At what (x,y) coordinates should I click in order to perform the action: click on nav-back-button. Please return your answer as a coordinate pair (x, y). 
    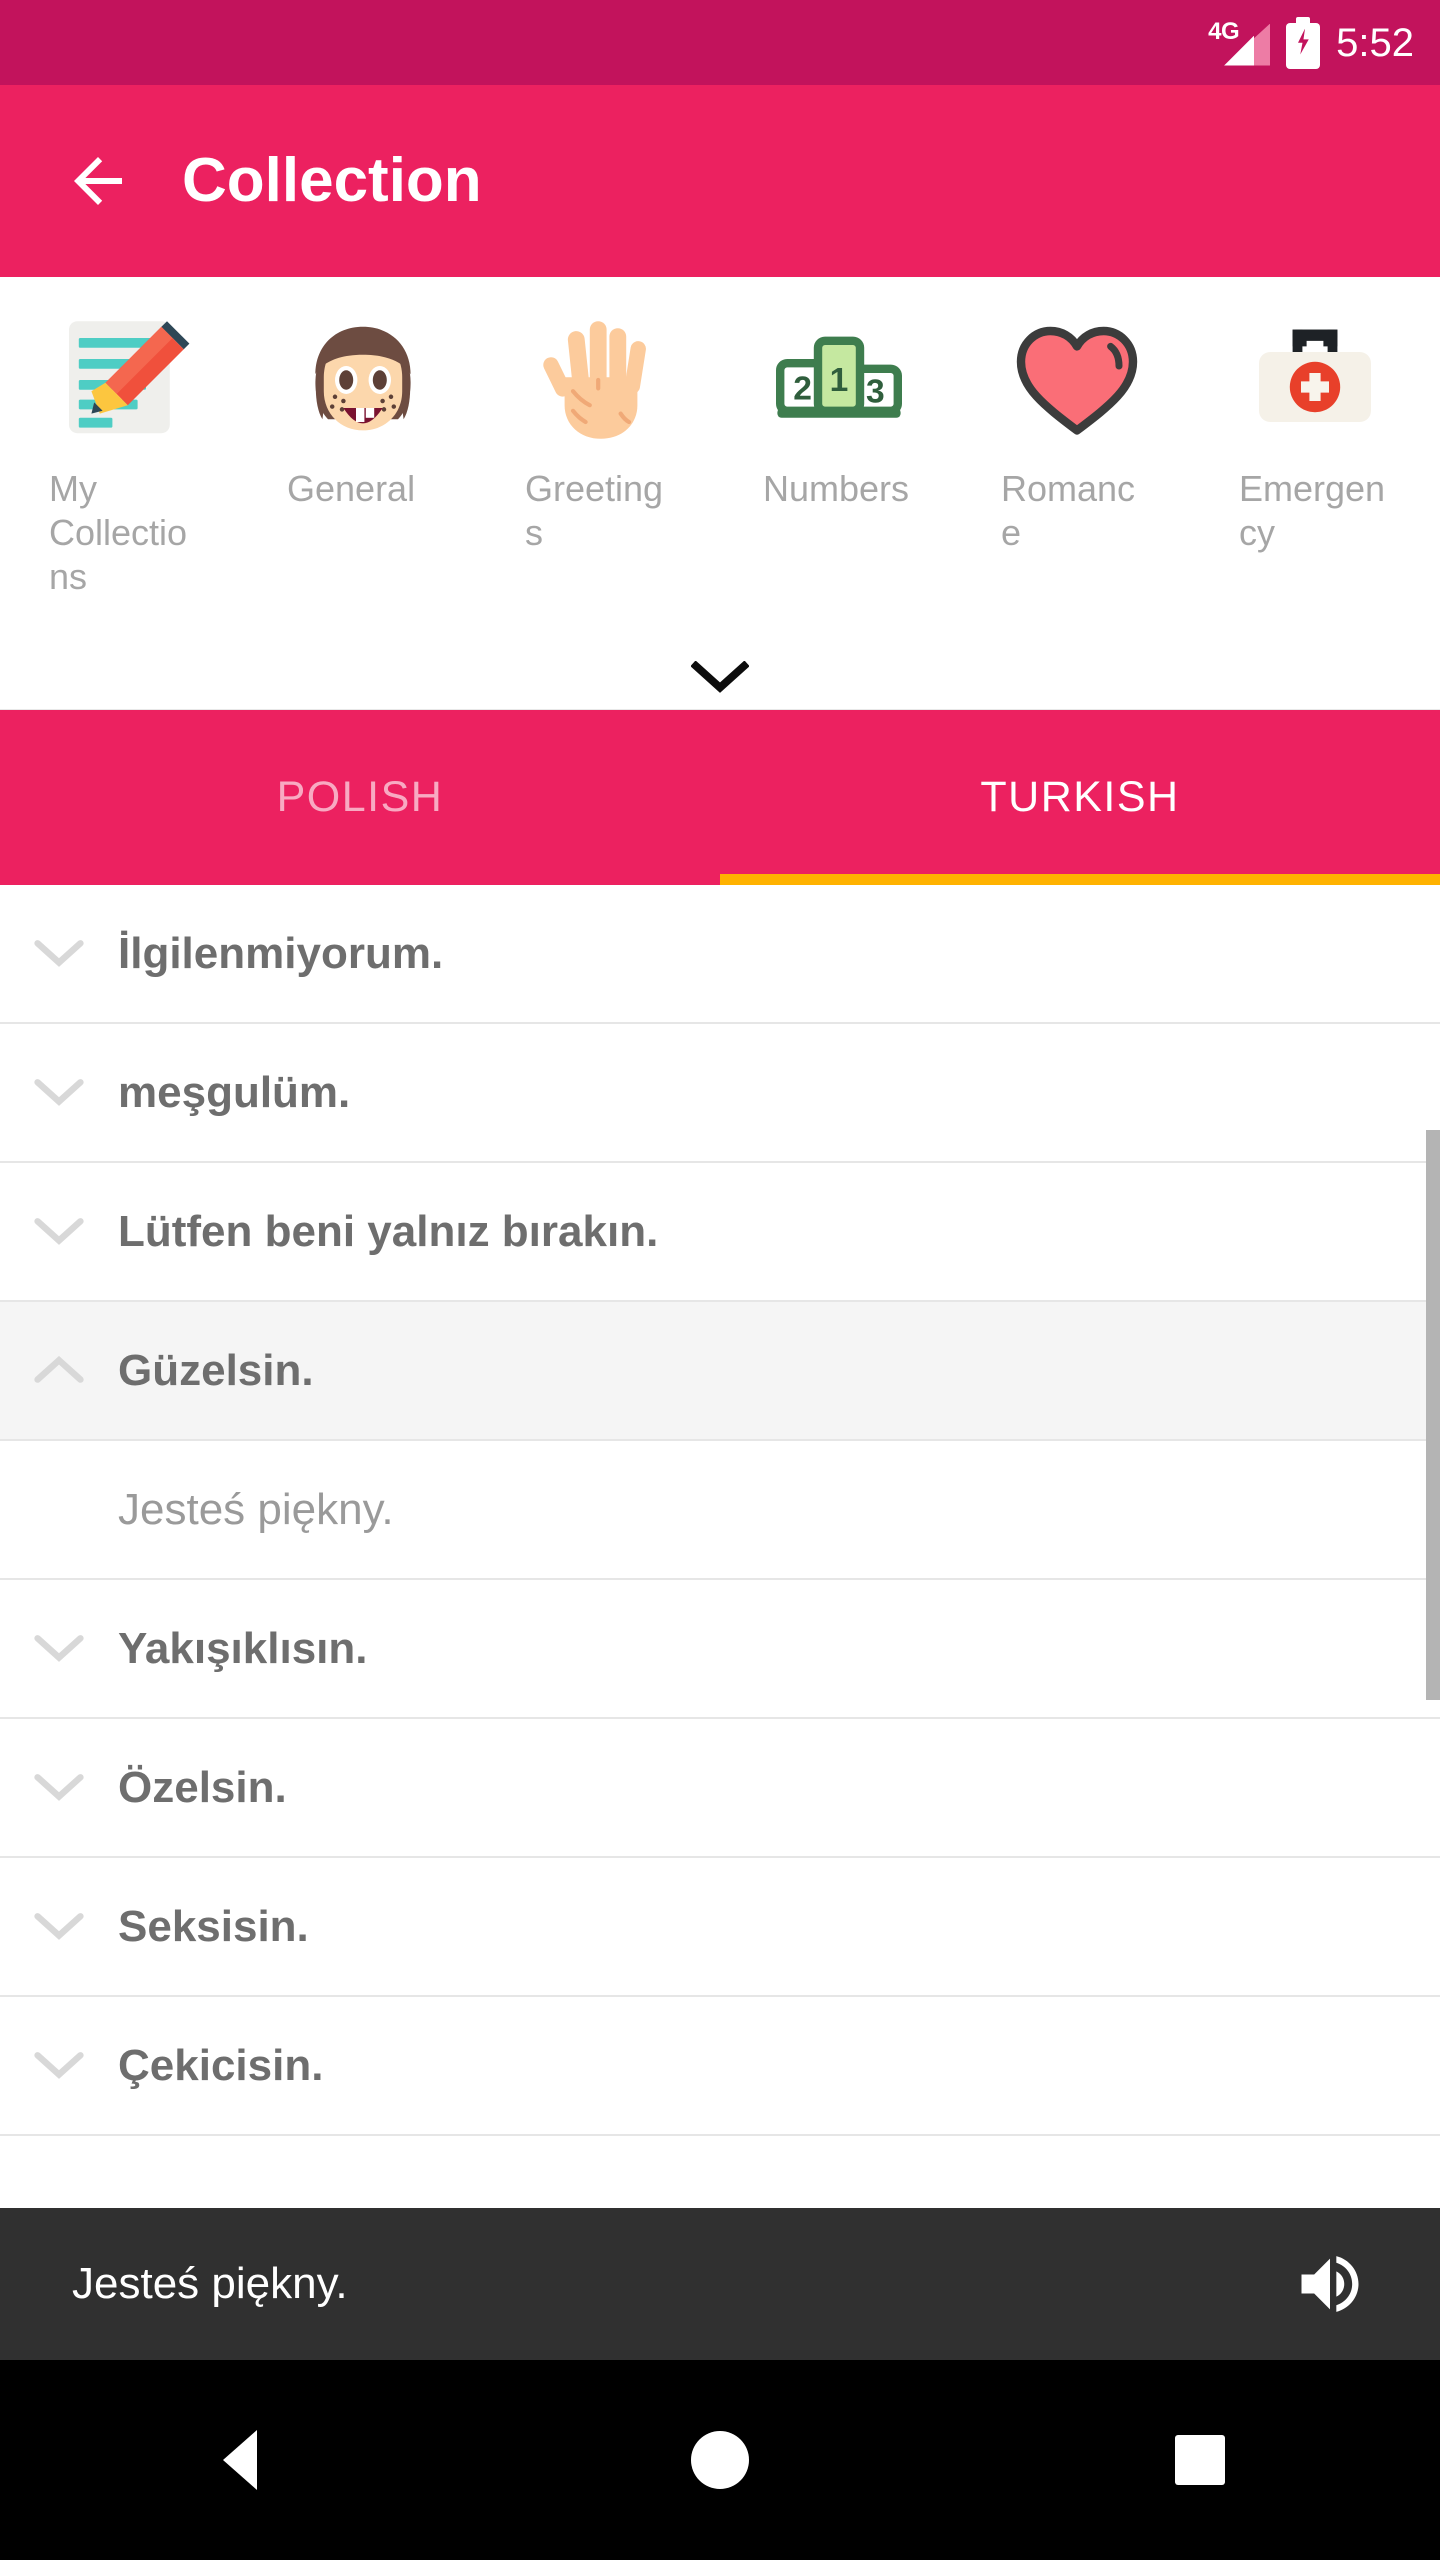
    Looking at the image, I should click on (240, 2460).